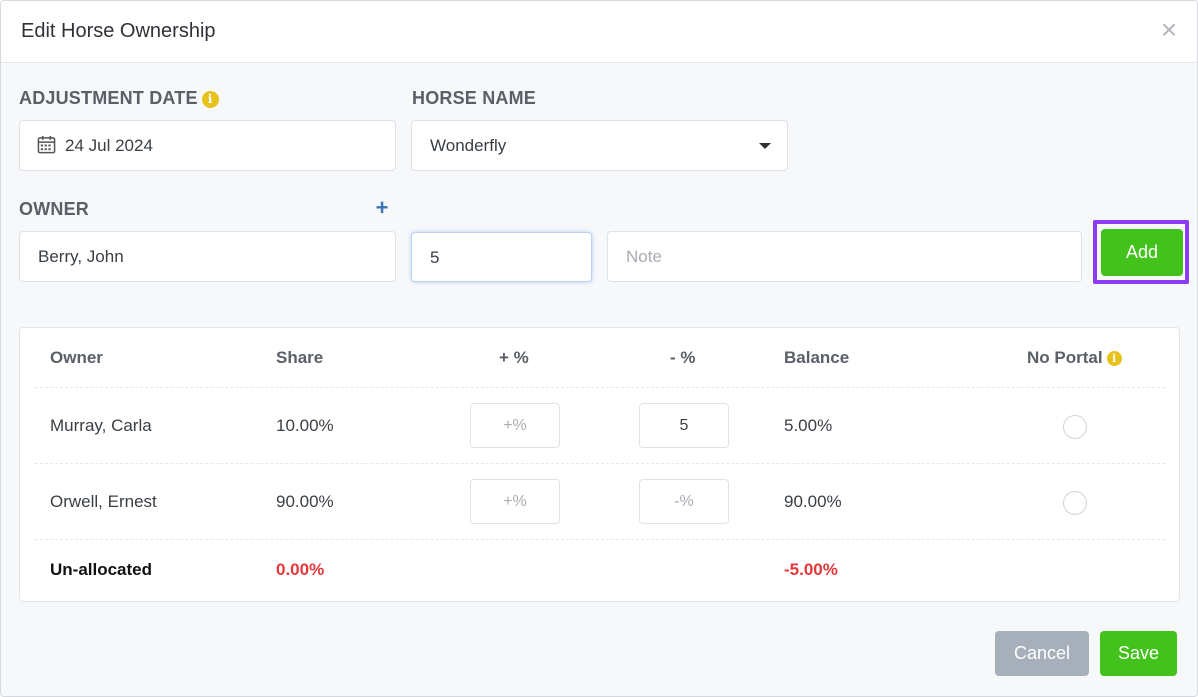 The height and width of the screenshot is (697, 1198). Describe the element at coordinates (382, 208) in the screenshot. I see `add-owner-plus-icon: +` at that location.